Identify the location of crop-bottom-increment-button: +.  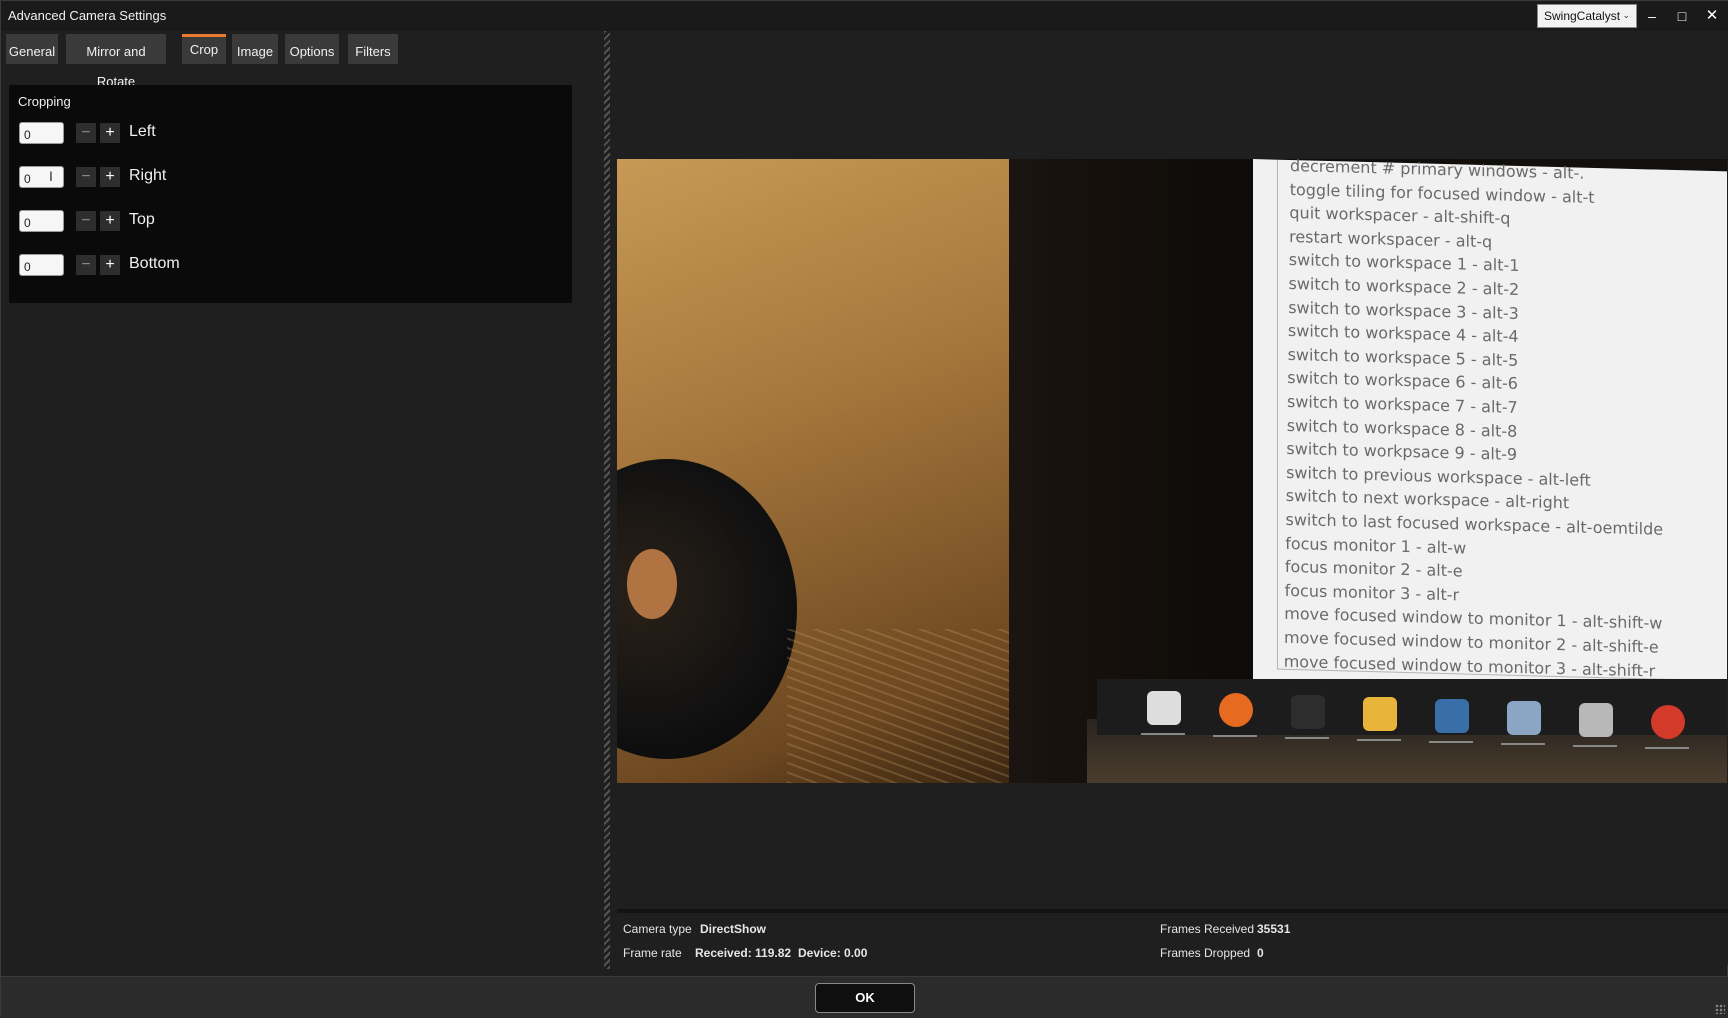
(110, 265).